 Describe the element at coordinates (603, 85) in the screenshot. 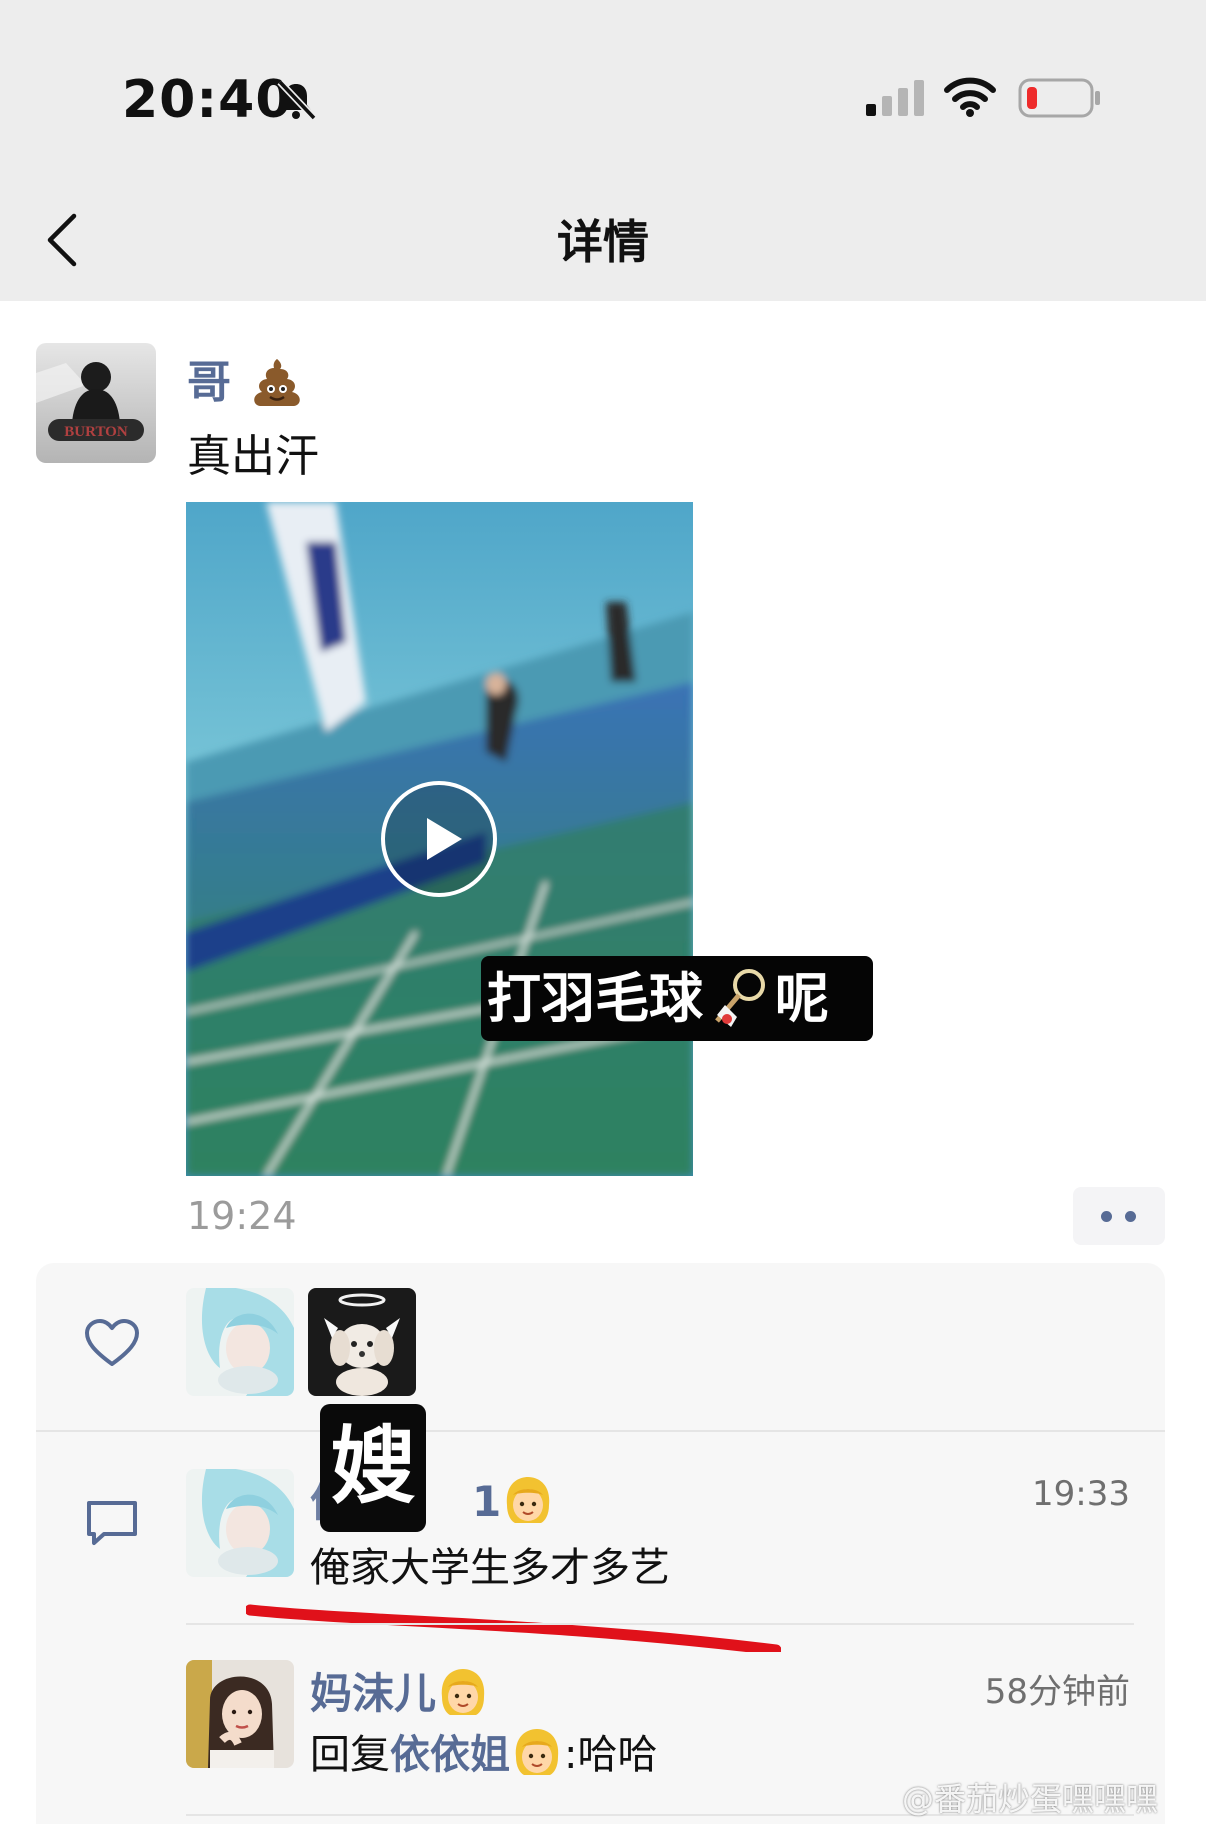

I see `status-bar: 20:40` at that location.